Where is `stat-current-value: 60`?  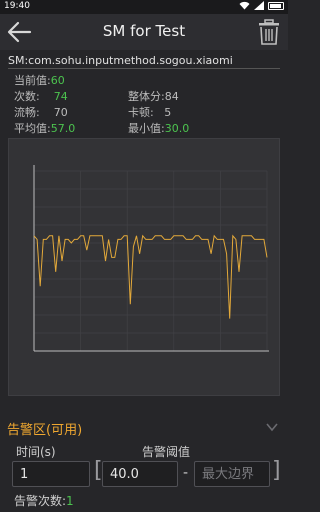 stat-current-value: 60 is located at coordinates (57, 80).